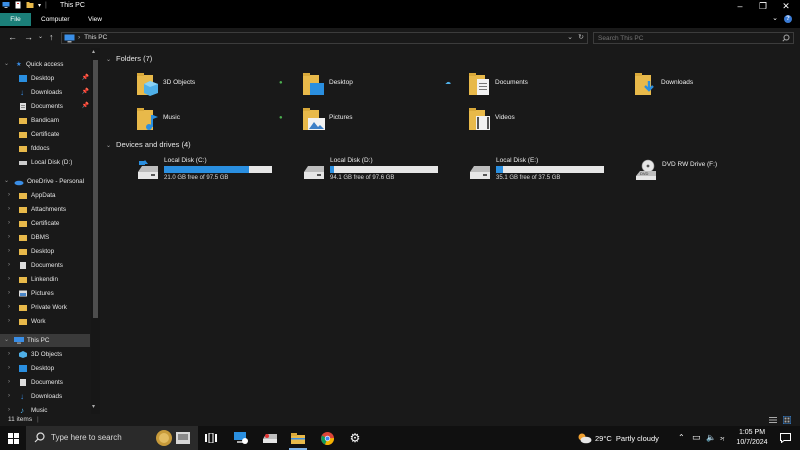 The width and height of the screenshot is (800, 450). I want to click on folder-item-desktop: Desktop, so click(382, 86).